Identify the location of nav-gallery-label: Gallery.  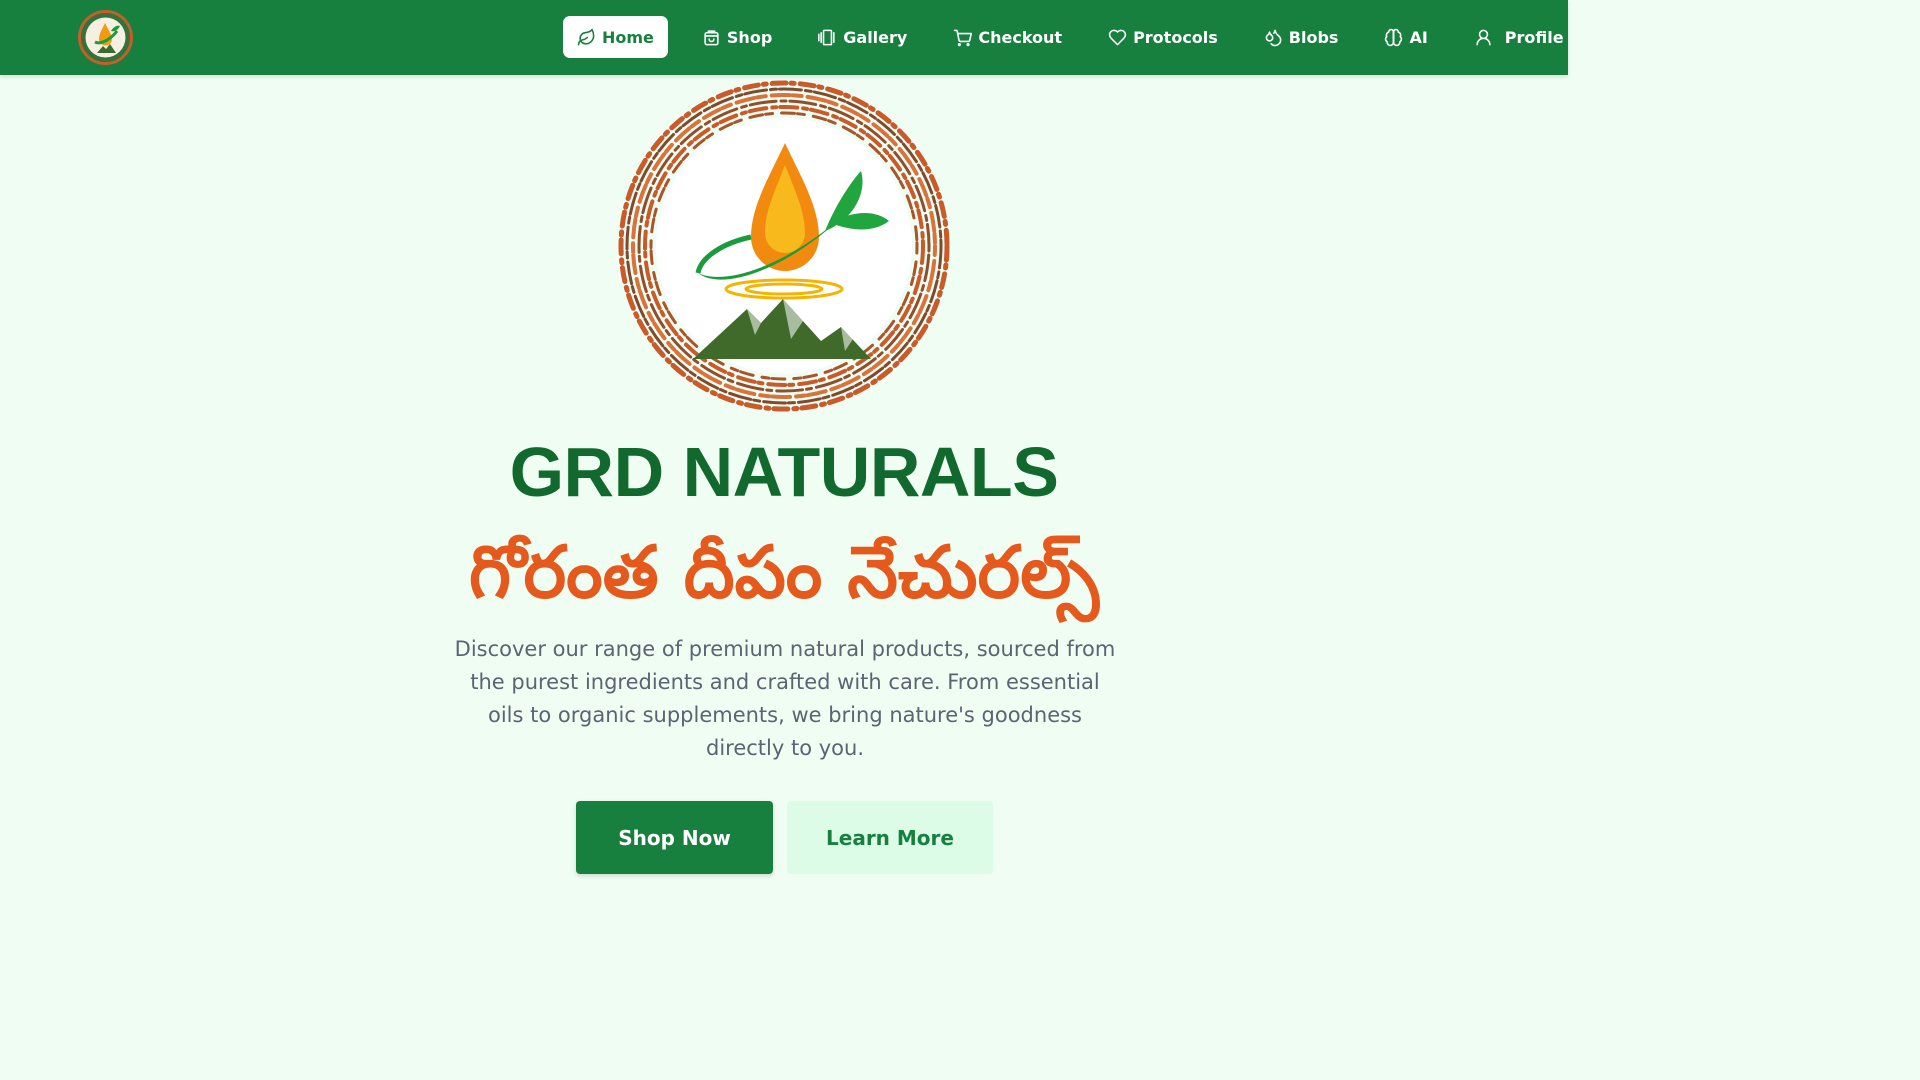
(875, 37).